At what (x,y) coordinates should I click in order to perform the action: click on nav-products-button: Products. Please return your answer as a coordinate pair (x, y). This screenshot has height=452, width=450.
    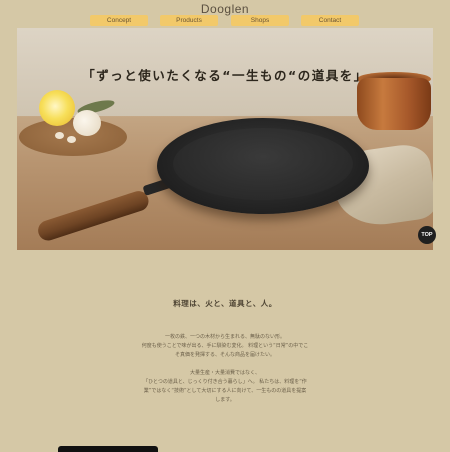
    Looking at the image, I should click on (189, 20).